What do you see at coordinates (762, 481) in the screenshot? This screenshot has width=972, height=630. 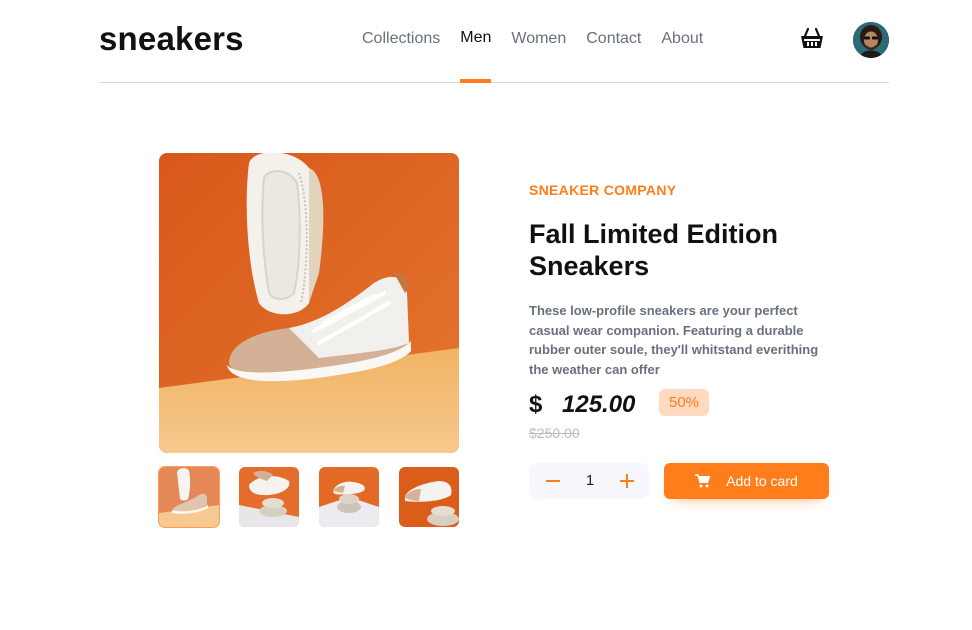 I see `add-to-cart-label: Add to card` at bounding box center [762, 481].